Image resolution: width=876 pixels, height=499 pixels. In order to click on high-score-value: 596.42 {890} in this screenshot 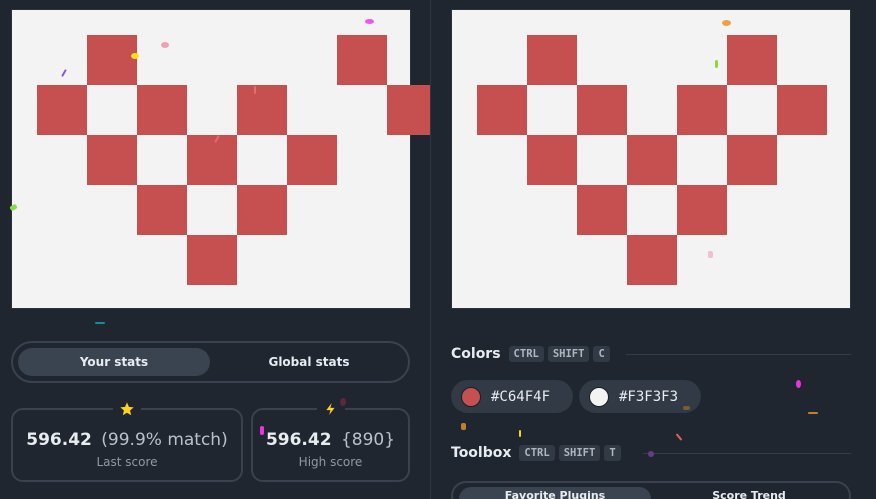, I will do `click(330, 440)`.